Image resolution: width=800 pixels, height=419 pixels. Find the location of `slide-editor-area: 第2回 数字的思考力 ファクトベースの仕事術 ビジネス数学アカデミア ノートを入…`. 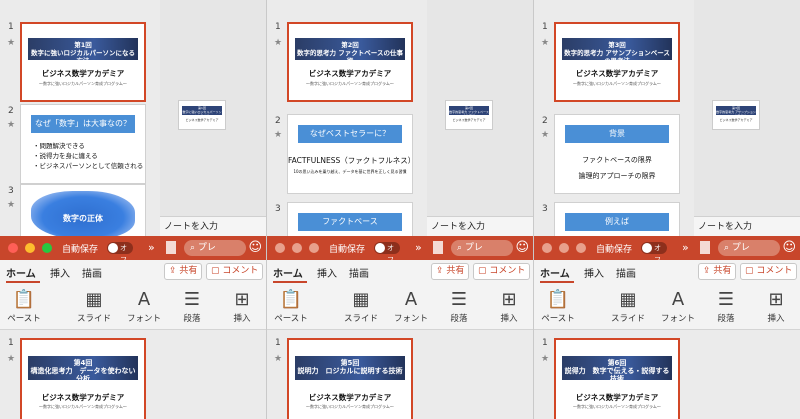

slide-editor-area: 第2回 数字的思考力 ファクトベースの仕事術 ビジネス数学アカデミア ノートを入… is located at coordinates (480, 118).